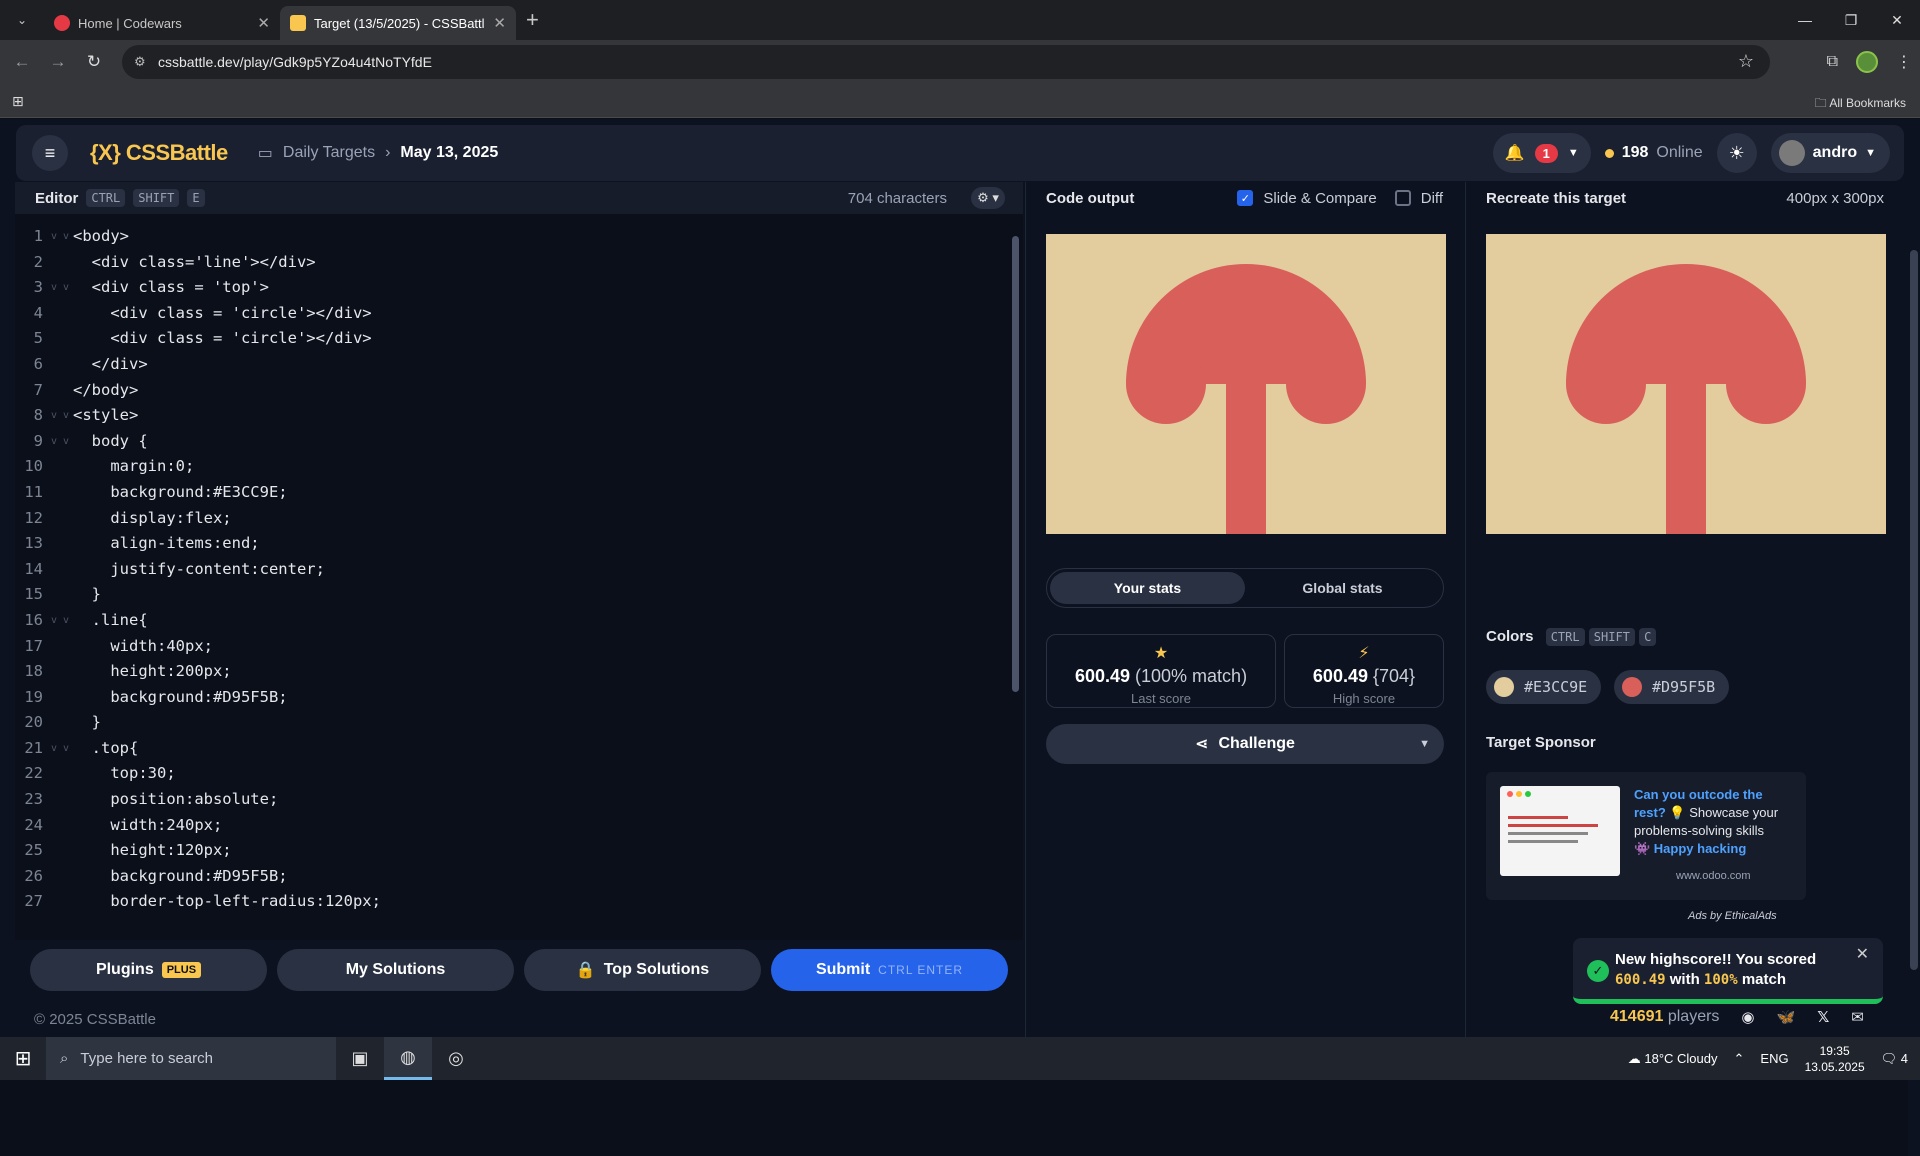 The image size is (1920, 1156). I want to click on forward-icon: →, so click(58, 62).